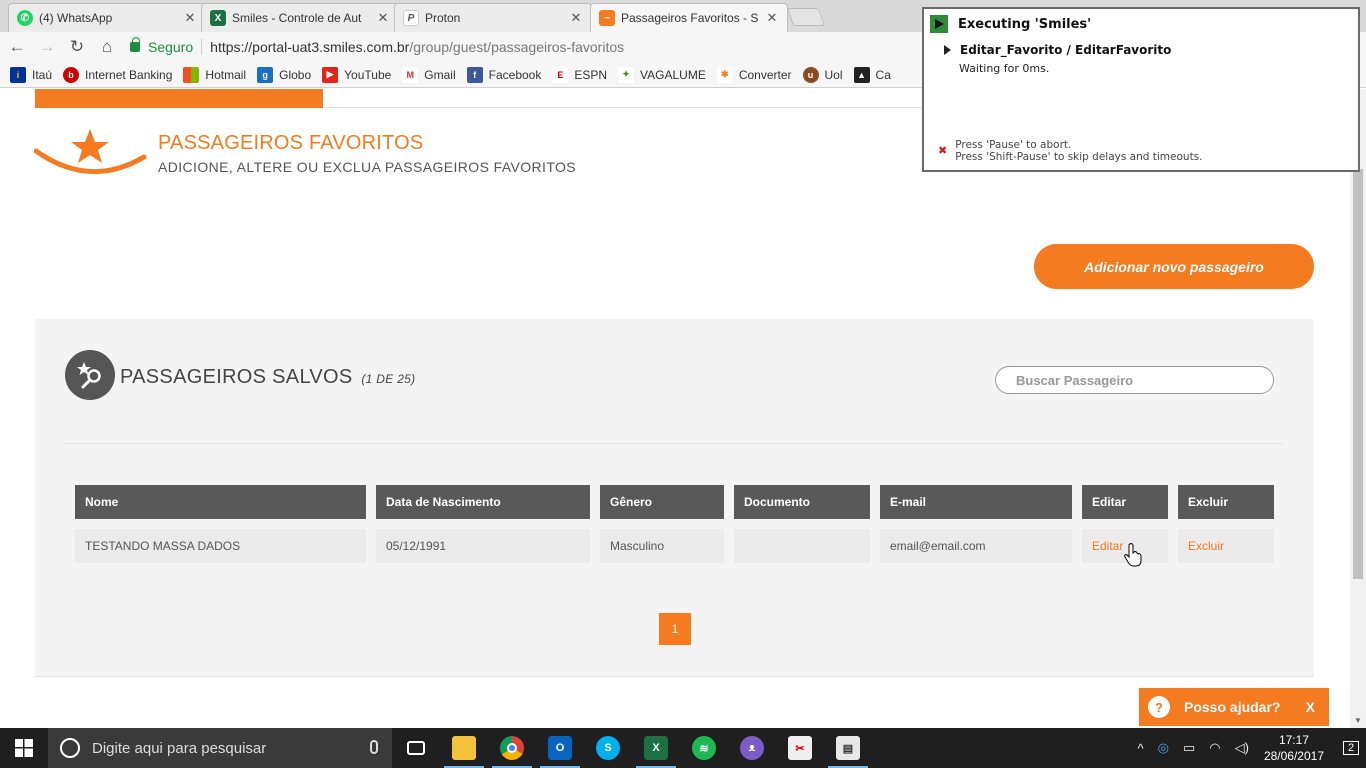  I want to click on taskbar-app-tools: ✂, so click(800, 748).